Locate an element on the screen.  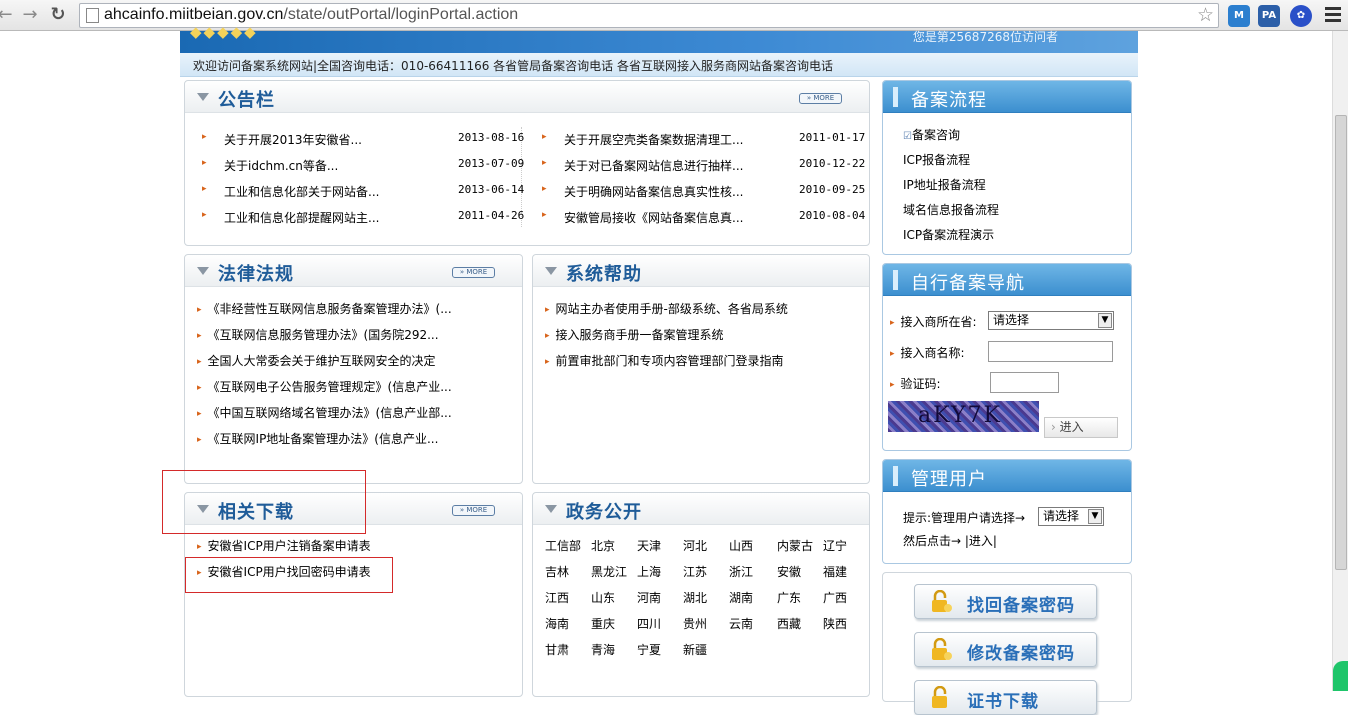
extension-icon: M is located at coordinates (1239, 16).